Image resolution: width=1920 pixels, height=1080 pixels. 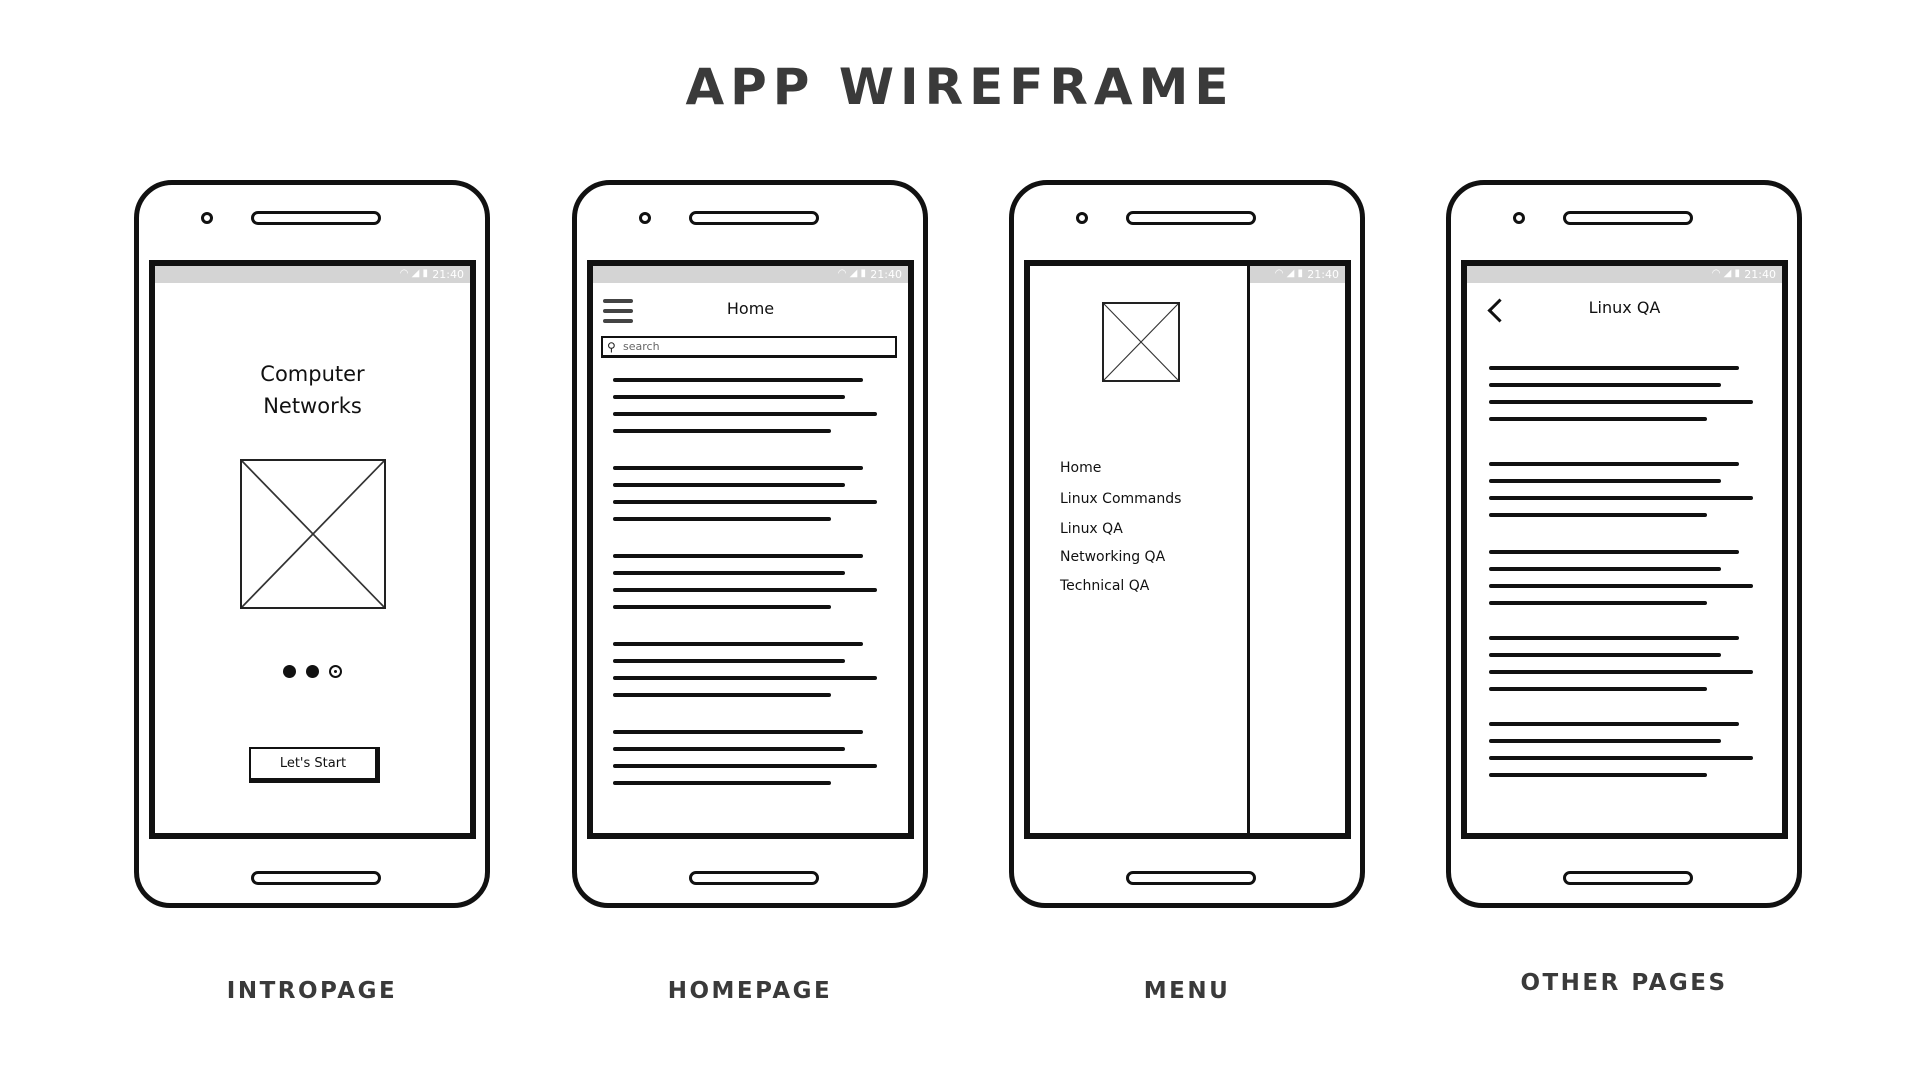 I want to click on intro-title-line1: Computer, so click(x=312, y=374).